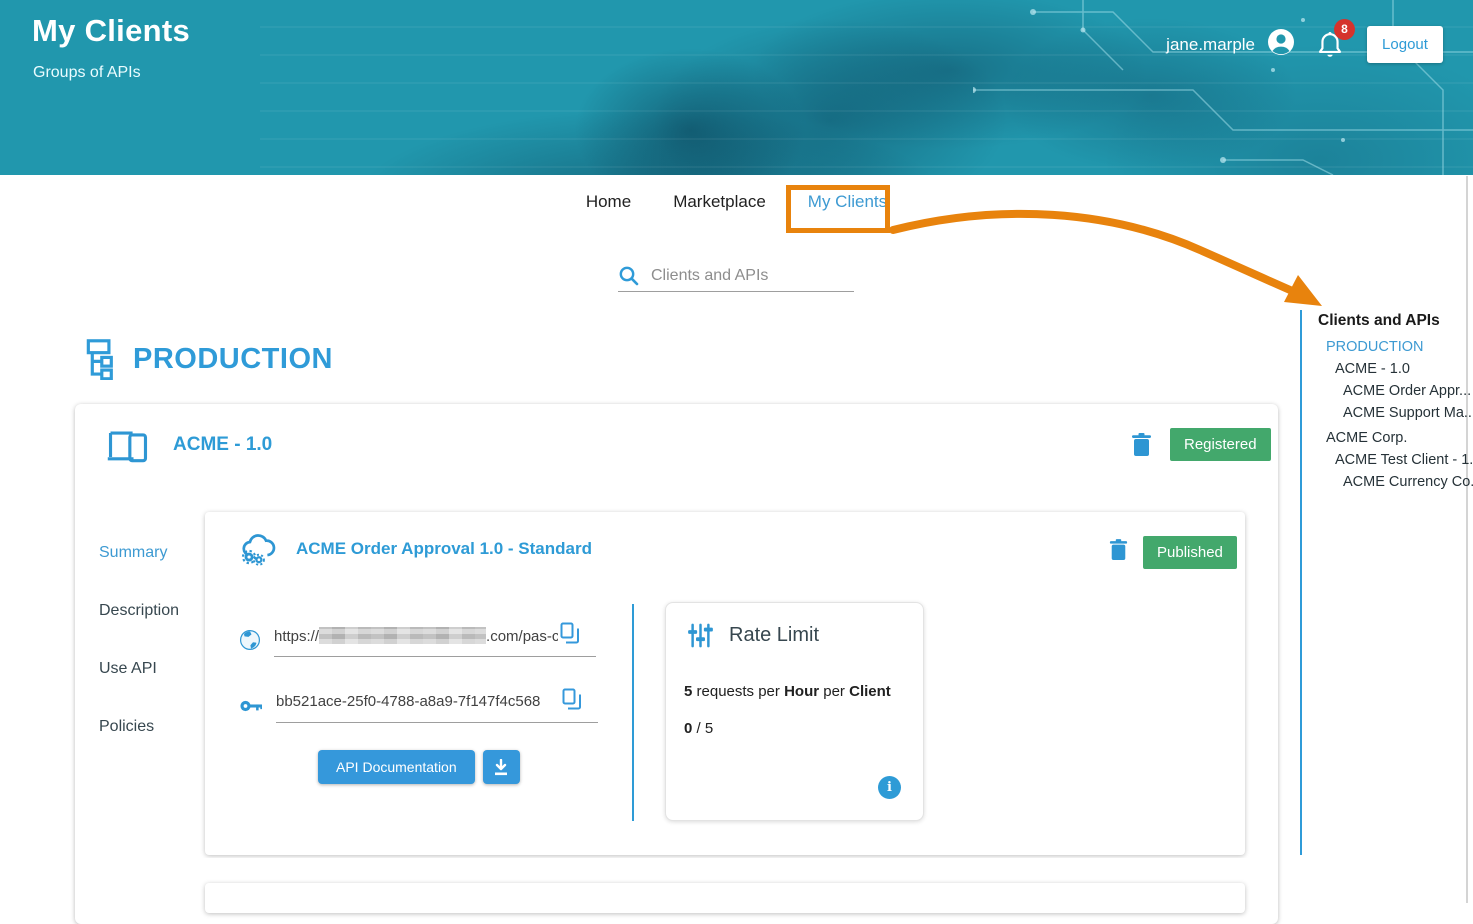 This screenshot has height=924, width=1473. What do you see at coordinates (569, 635) in the screenshot?
I see `copy-endpoint-icon` at bounding box center [569, 635].